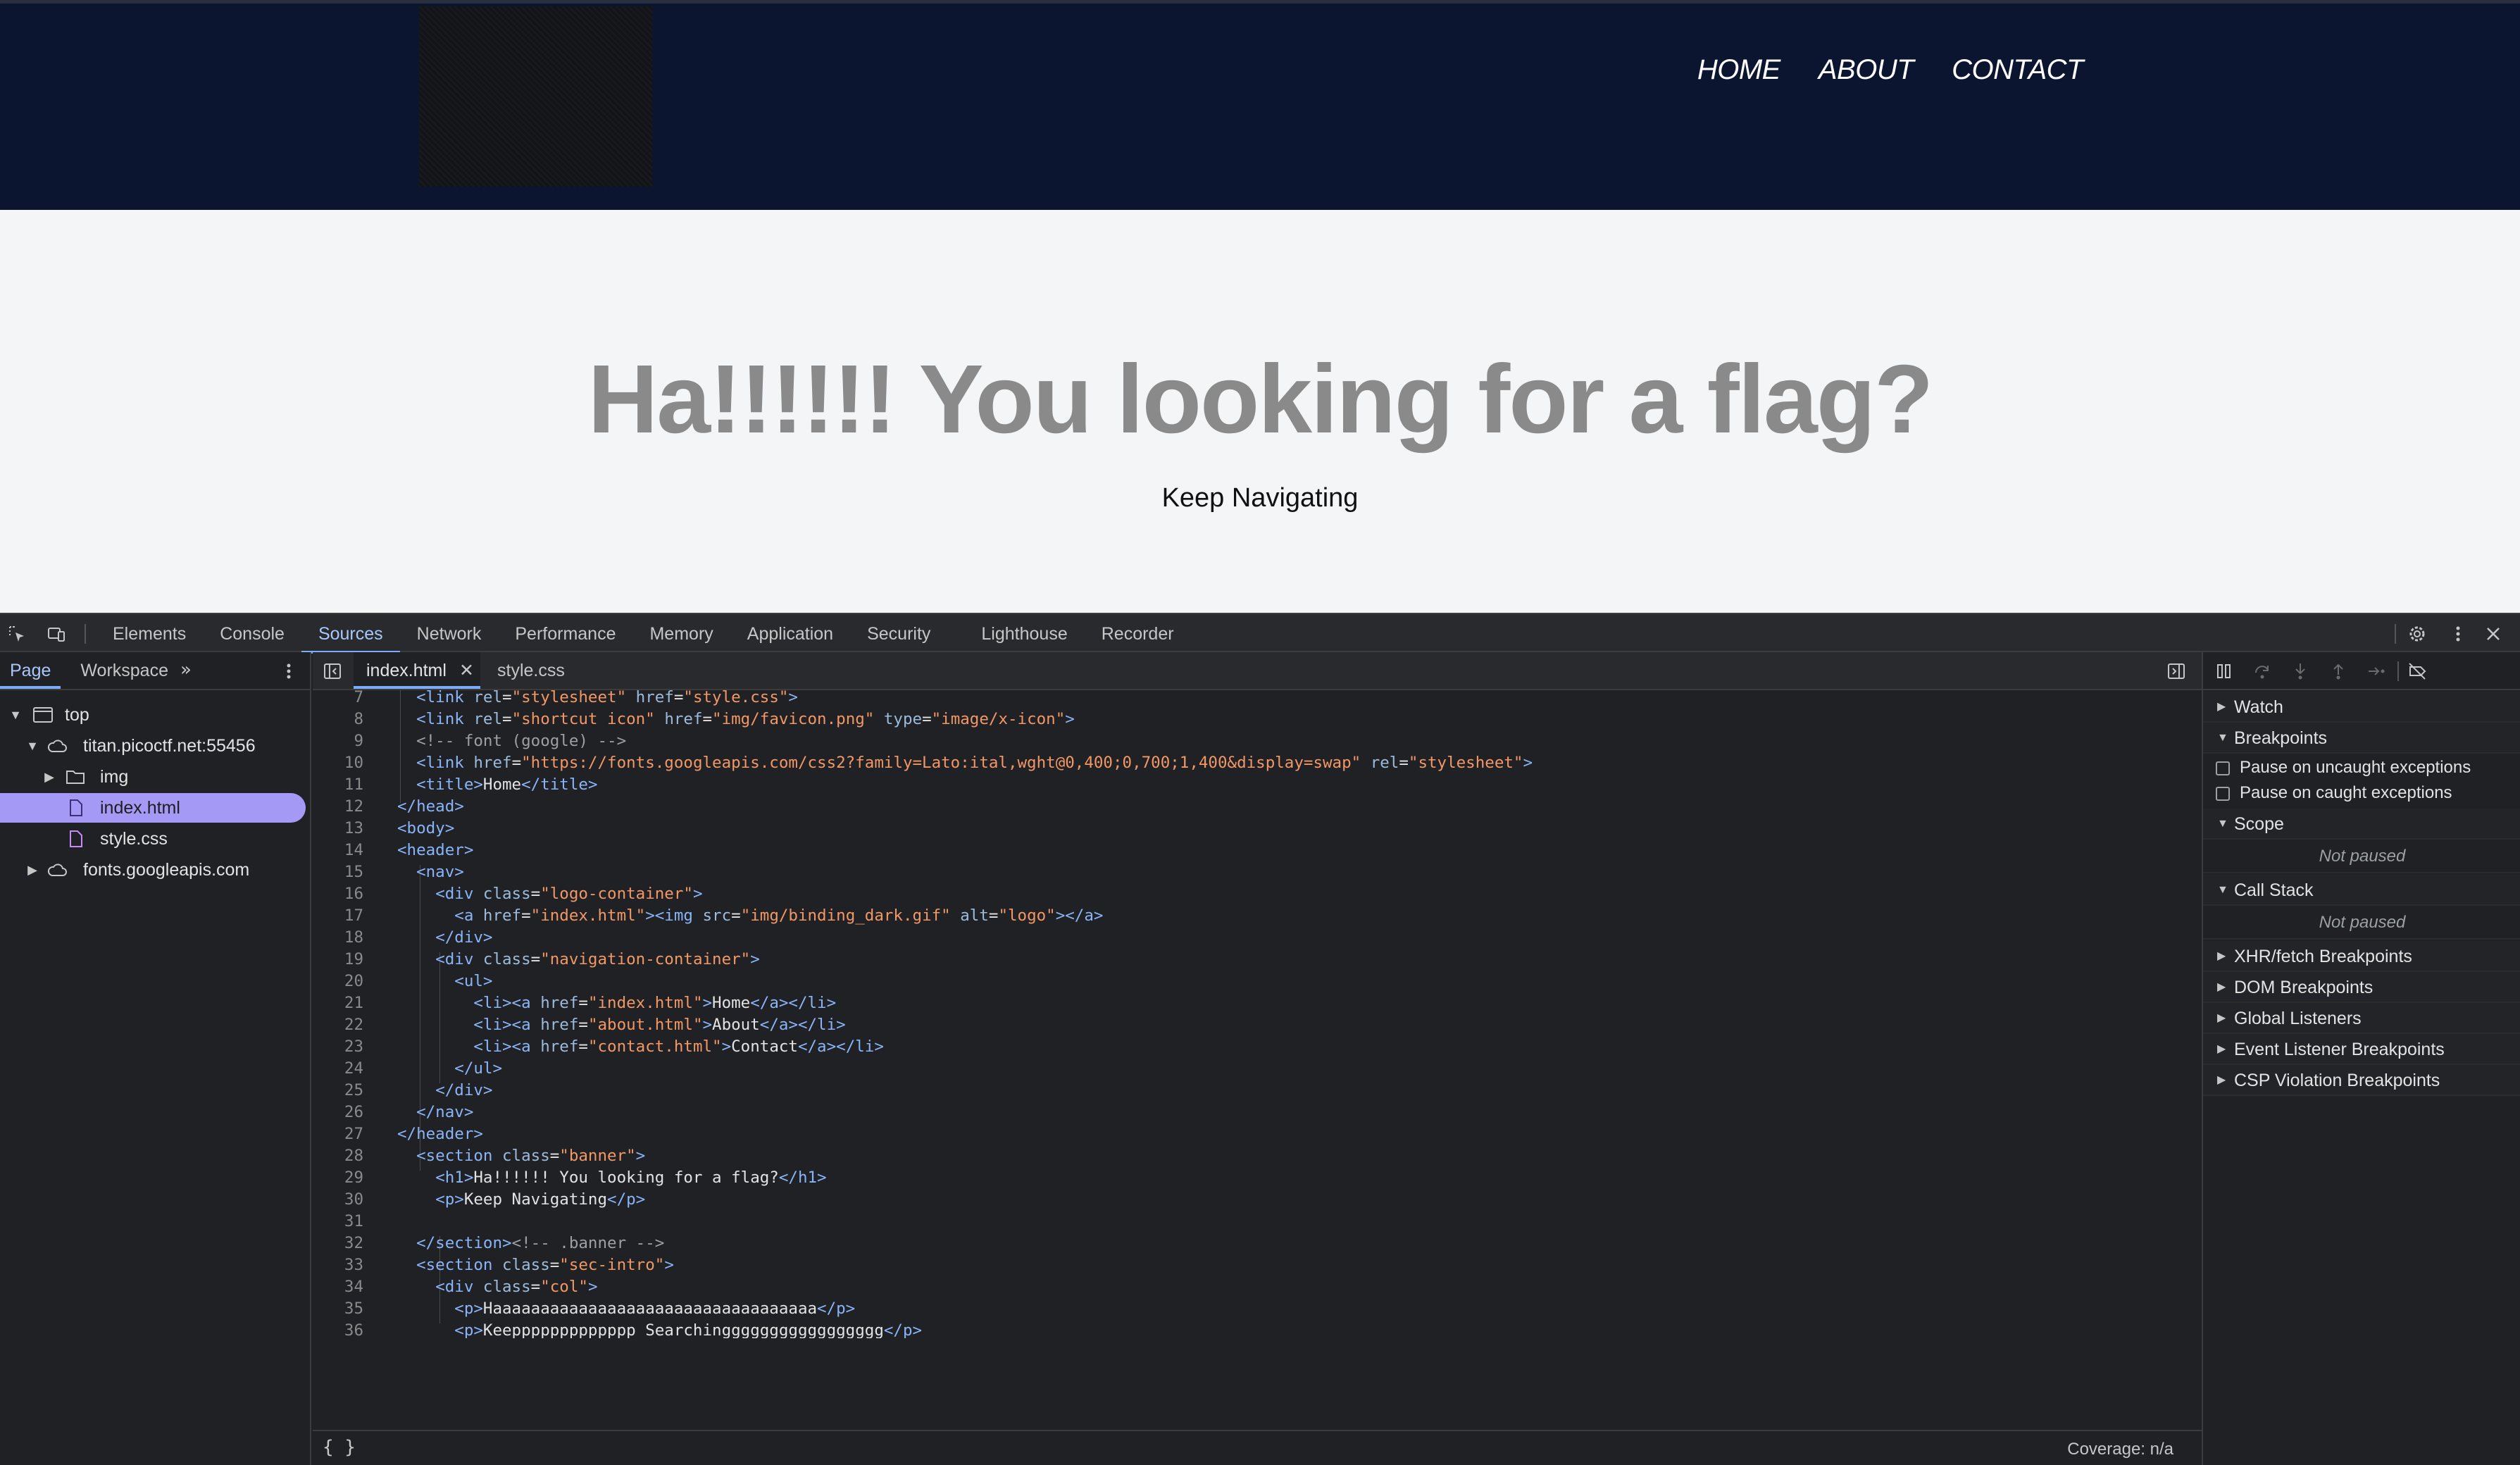  What do you see at coordinates (2362, 824) in the screenshot?
I see `scope-section: ▼ Scope` at bounding box center [2362, 824].